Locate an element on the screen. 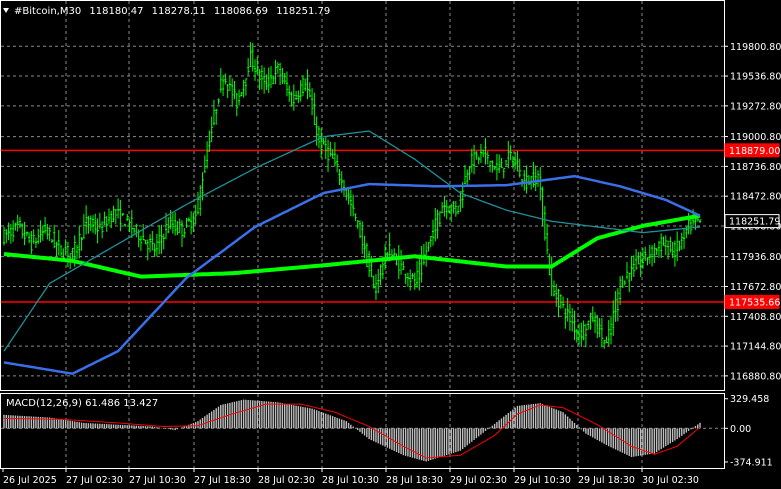  ytick-label: 119272.80 is located at coordinates (755, 106).